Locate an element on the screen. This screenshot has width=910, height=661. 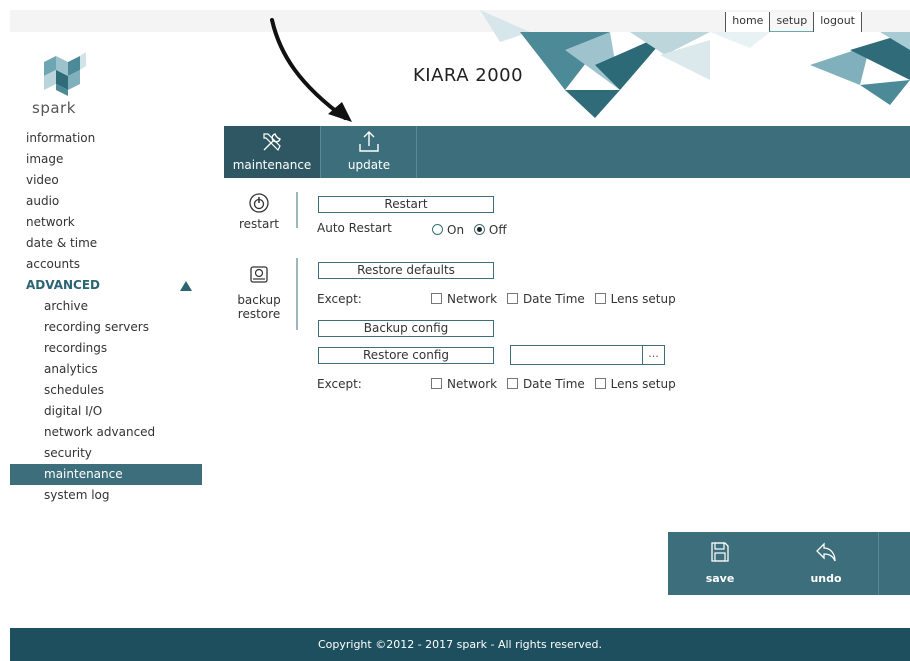
sidebar-section-advanced: ADVANCED is located at coordinates (108, 285).